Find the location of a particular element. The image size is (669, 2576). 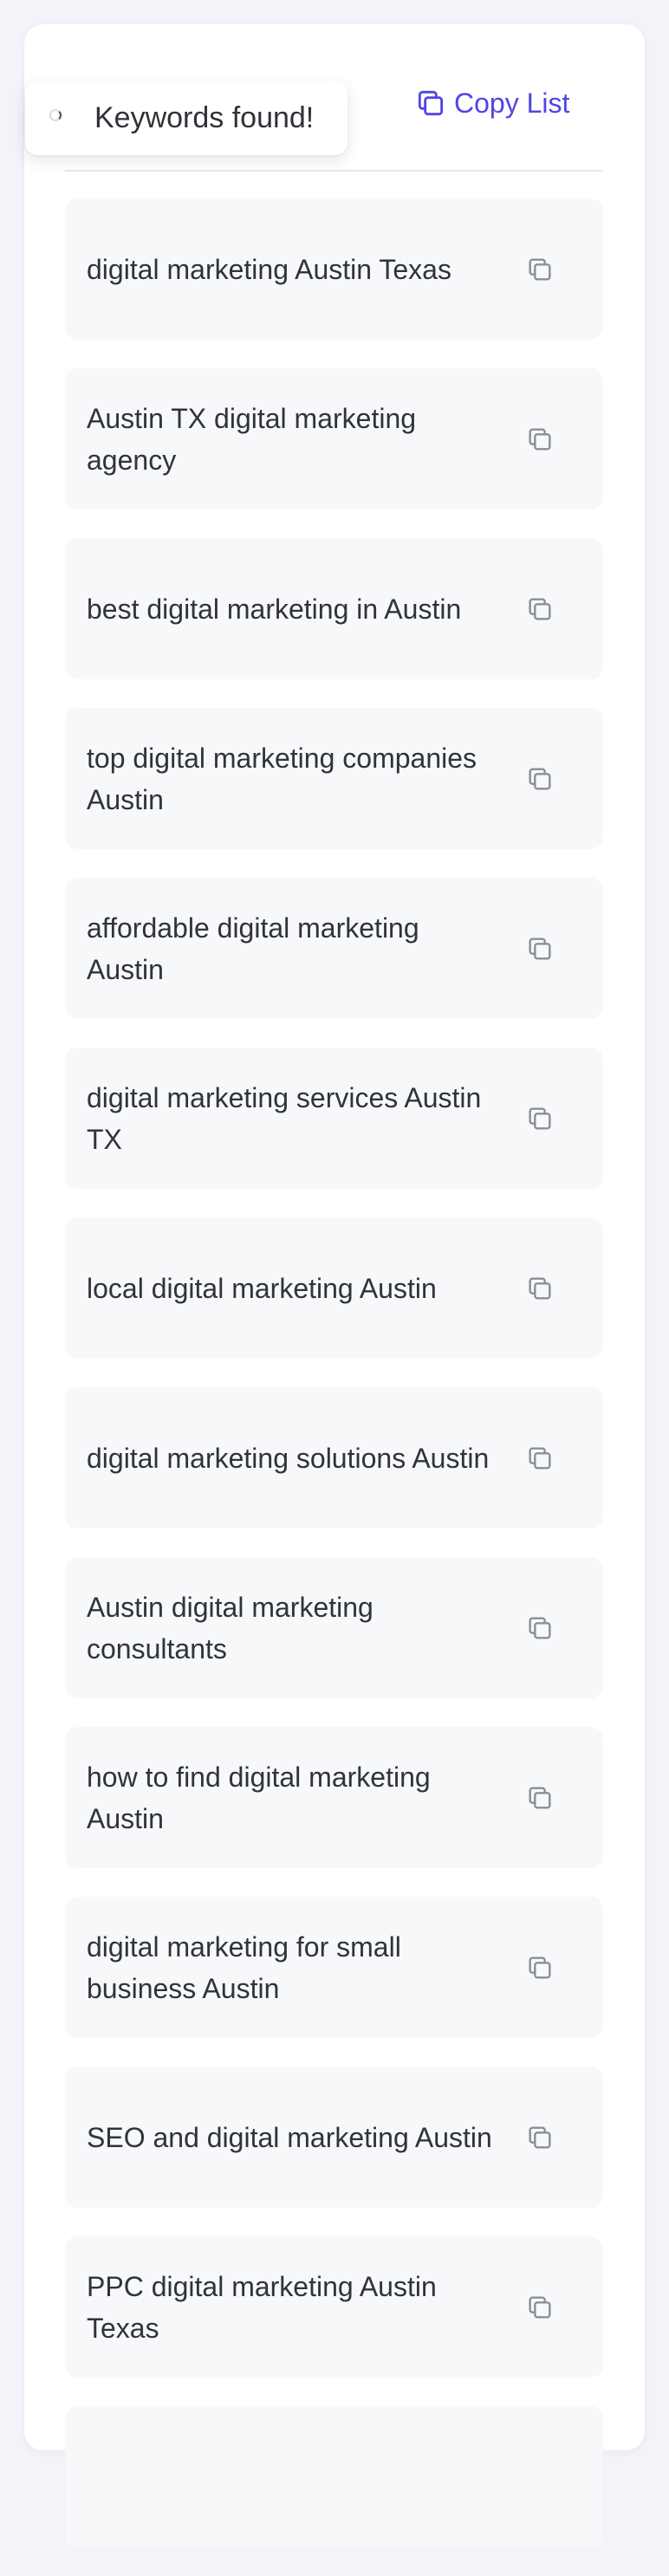

keyword-item: top digital marketing companies Austin is located at coordinates (334, 779).